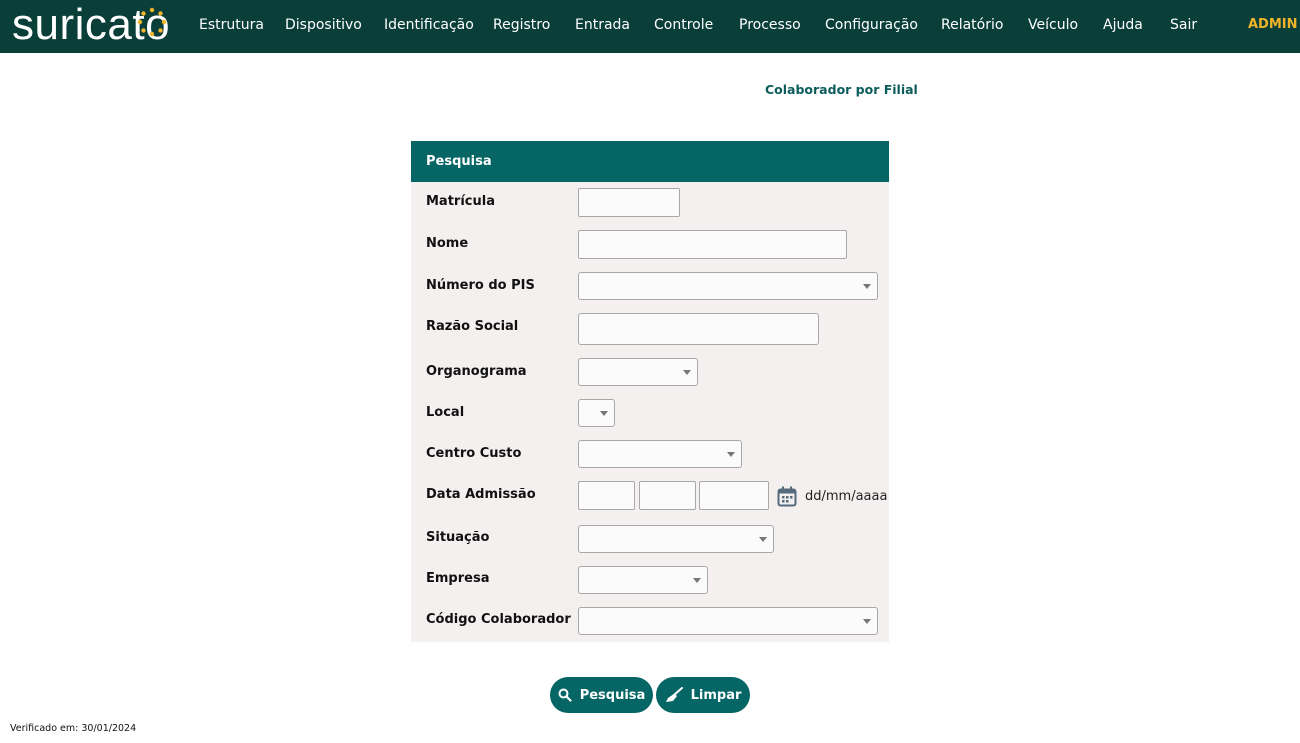 The width and height of the screenshot is (1300, 743). What do you see at coordinates (1123, 25) in the screenshot?
I see `menu-ajuda: Ajuda` at bounding box center [1123, 25].